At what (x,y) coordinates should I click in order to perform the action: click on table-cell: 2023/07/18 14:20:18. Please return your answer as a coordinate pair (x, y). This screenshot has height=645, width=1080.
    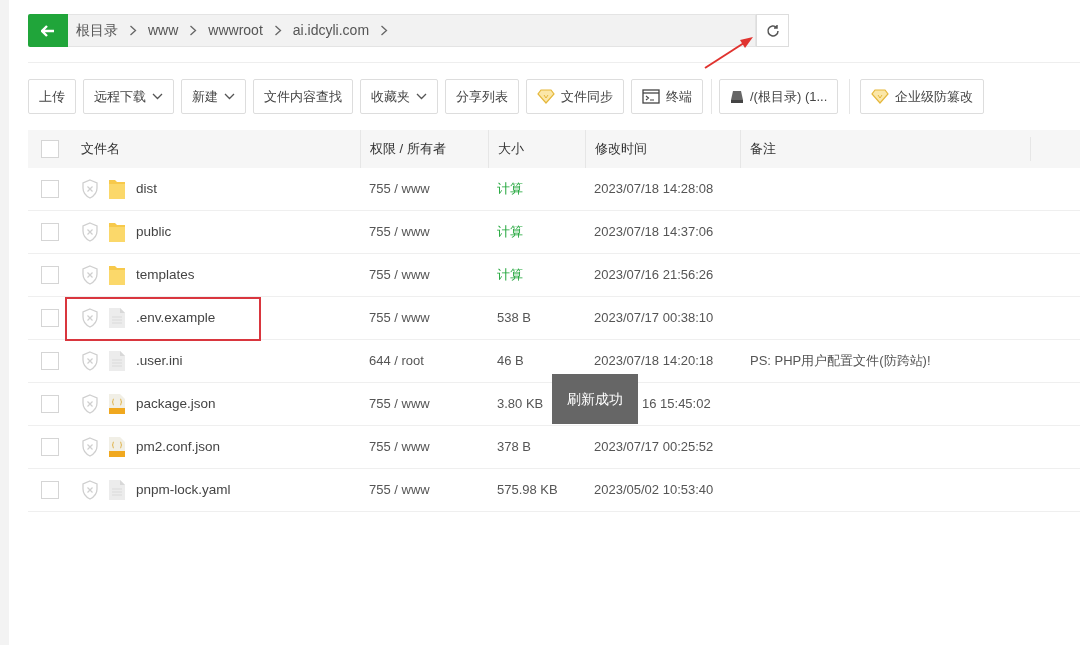
    Looking at the image, I should click on (654, 361).